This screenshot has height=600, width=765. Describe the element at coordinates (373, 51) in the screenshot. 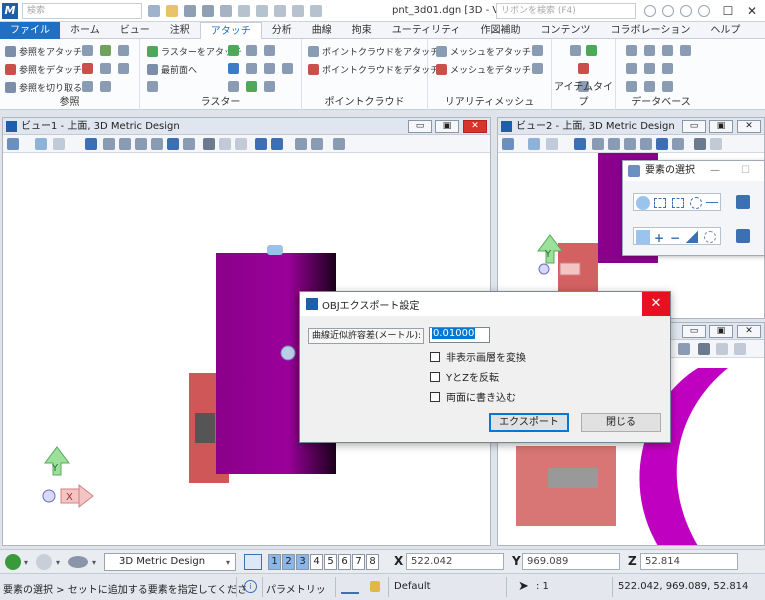

I see `attach-pointcloud-button: ポイントクラウドをアタッチ` at that location.